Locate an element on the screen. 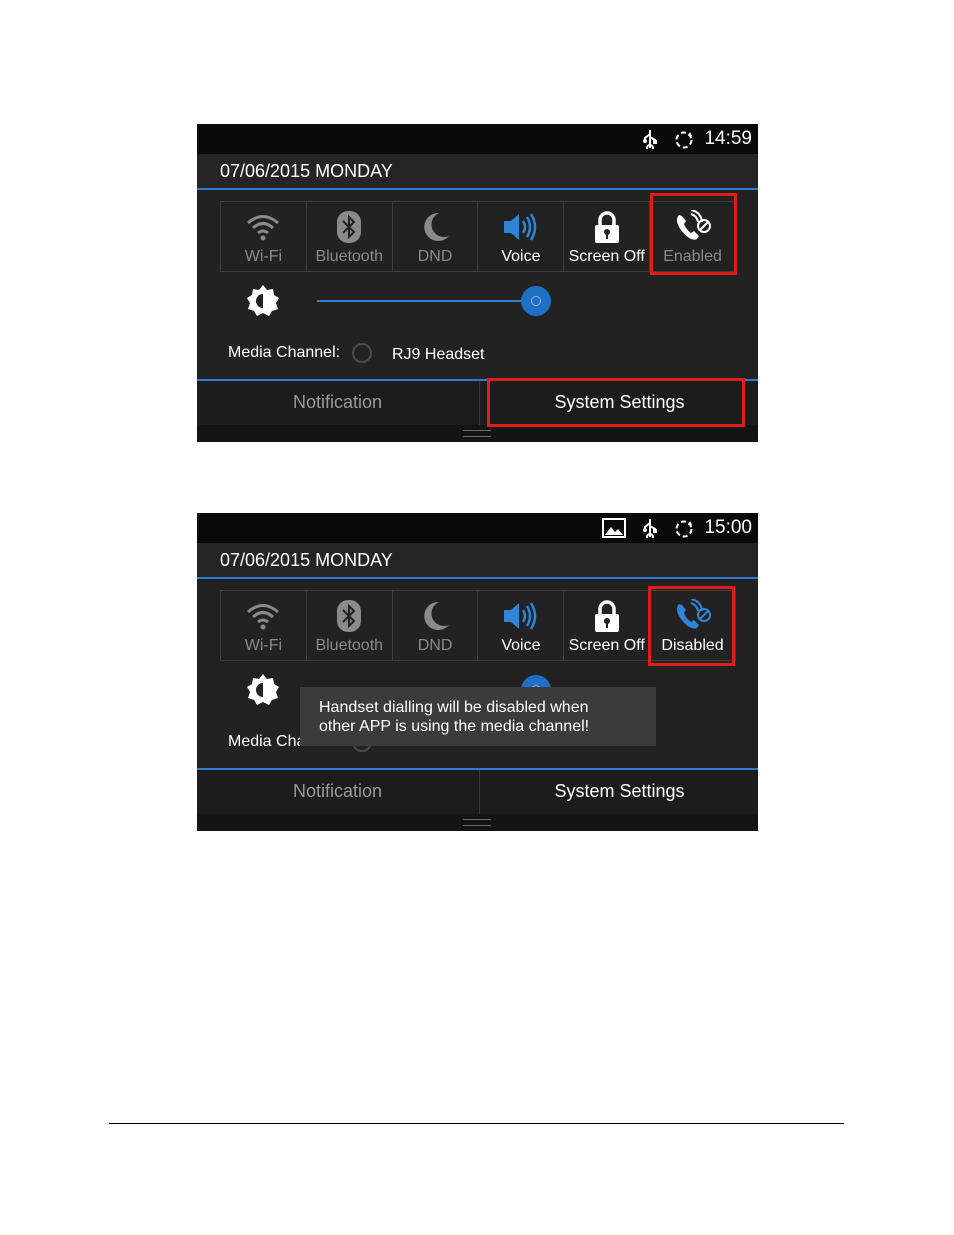 The width and height of the screenshot is (954, 1235). tab-system-settings: System Settings is located at coordinates (618, 792).